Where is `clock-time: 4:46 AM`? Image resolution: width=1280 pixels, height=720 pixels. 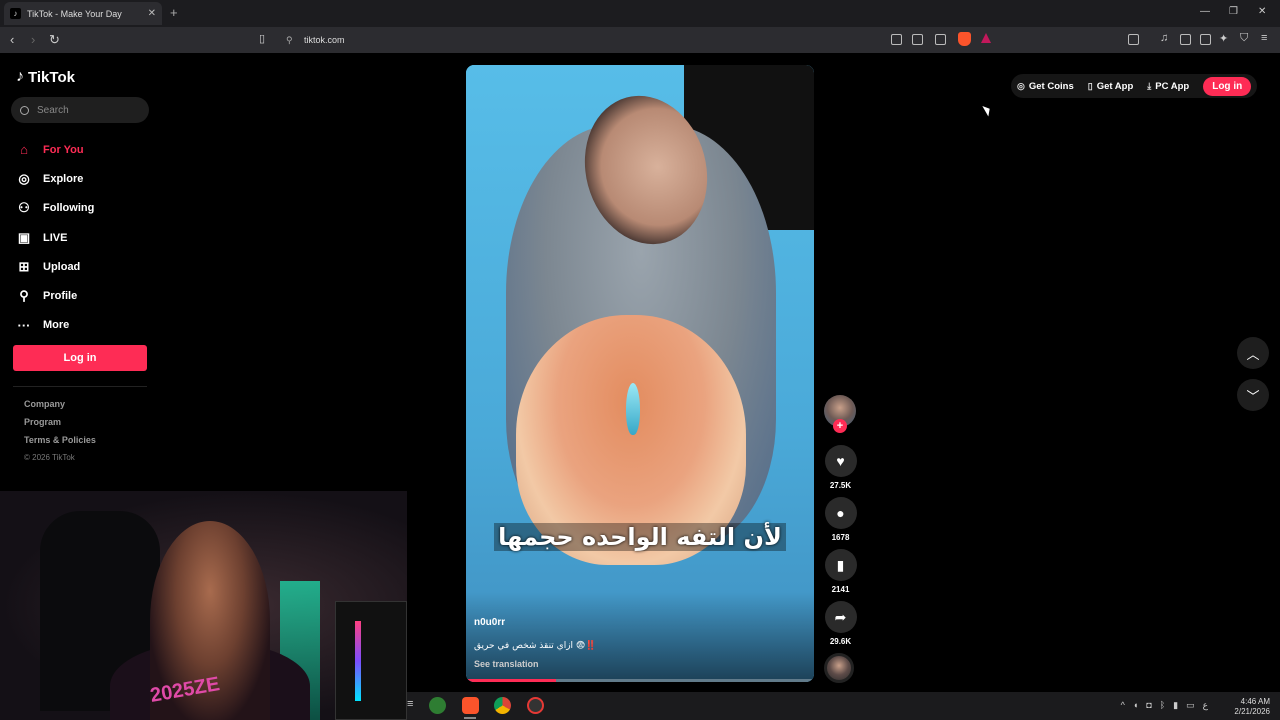 clock-time: 4:46 AM is located at coordinates (1255, 701).